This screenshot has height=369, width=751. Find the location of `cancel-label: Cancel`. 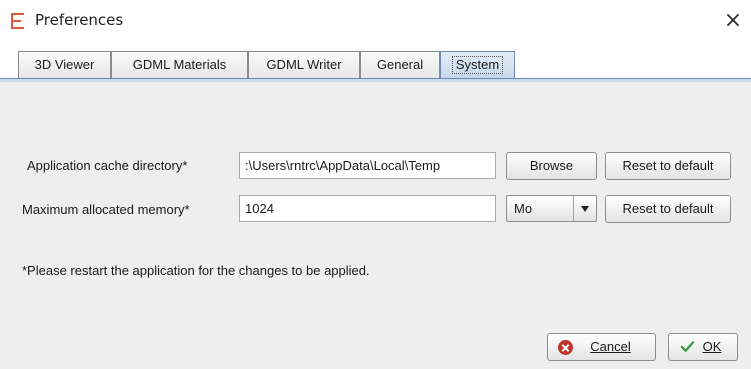

cancel-label: Cancel is located at coordinates (610, 346).